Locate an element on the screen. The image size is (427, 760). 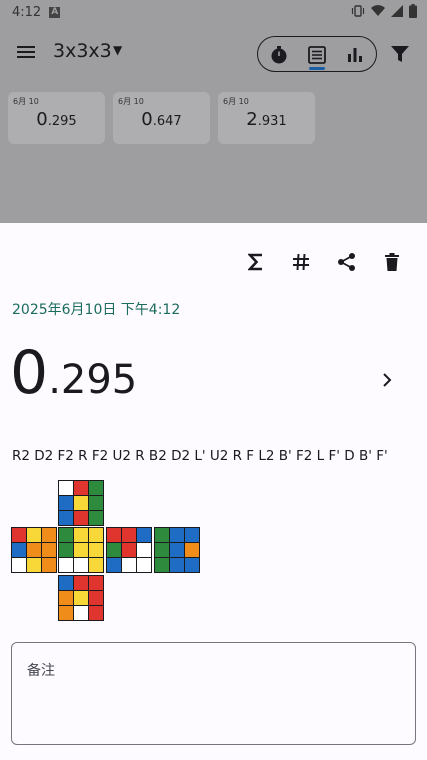
mode-switcher is located at coordinates (317, 54).